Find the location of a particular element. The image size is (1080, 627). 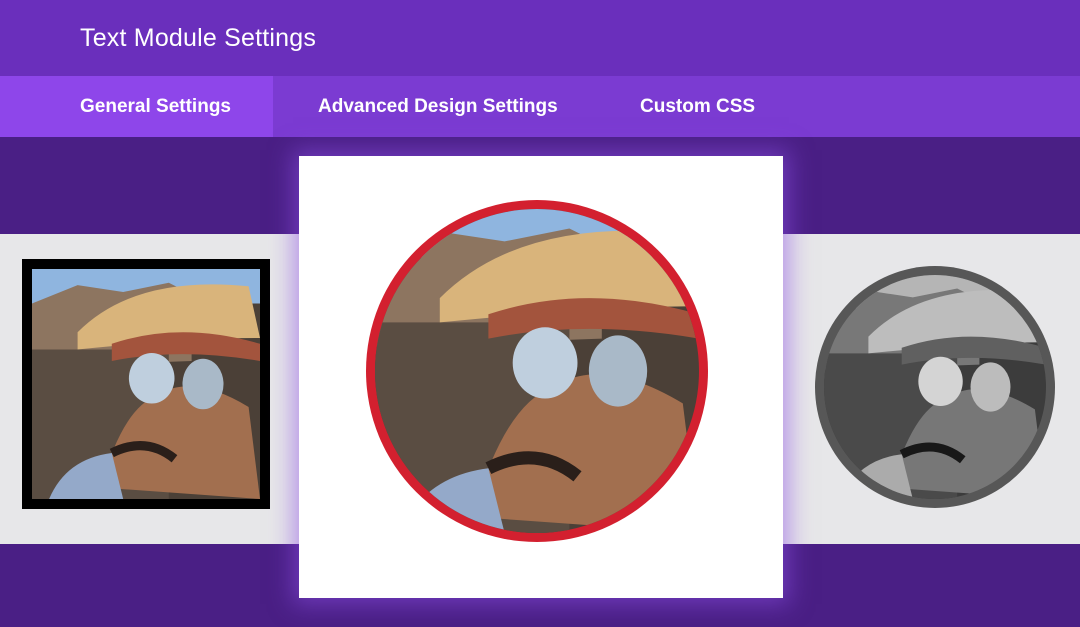

portrait-photo-grayscale is located at coordinates (935, 387).